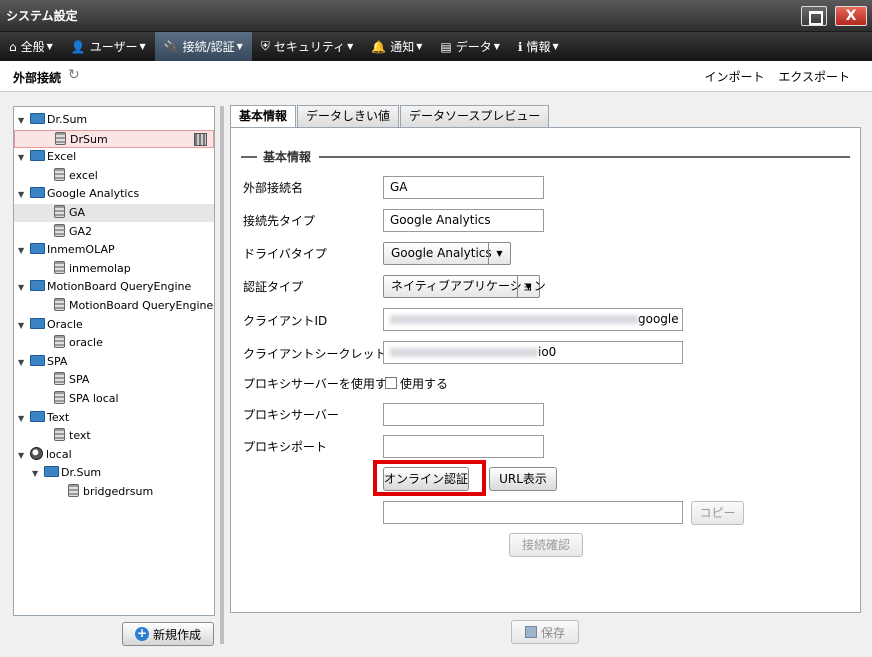  What do you see at coordinates (114, 250) in the screenshot?
I see `tree-item-group: ▼ InmemOLAP` at bounding box center [114, 250].